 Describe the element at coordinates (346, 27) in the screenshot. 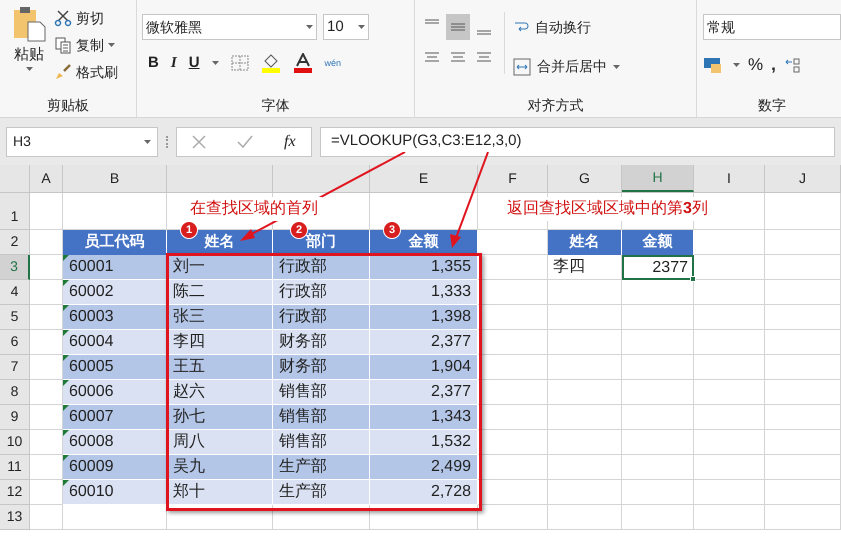

I see `font-size-field: 10` at that location.